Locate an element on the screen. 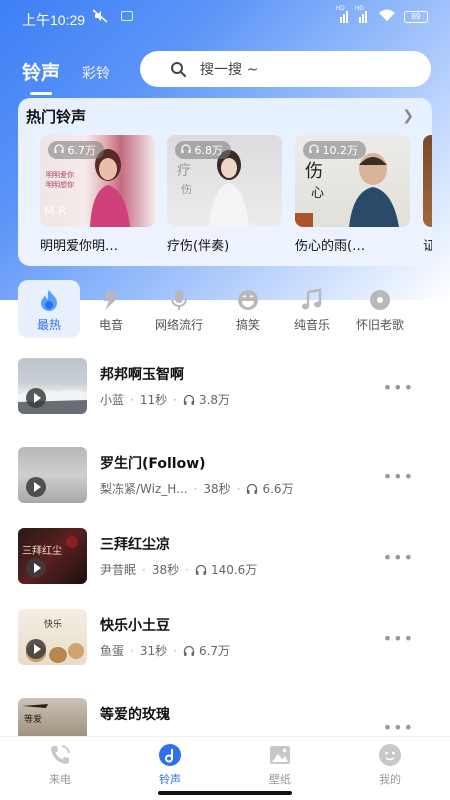  song-thumbnail: 三拜红尘 is located at coordinates (52, 556).